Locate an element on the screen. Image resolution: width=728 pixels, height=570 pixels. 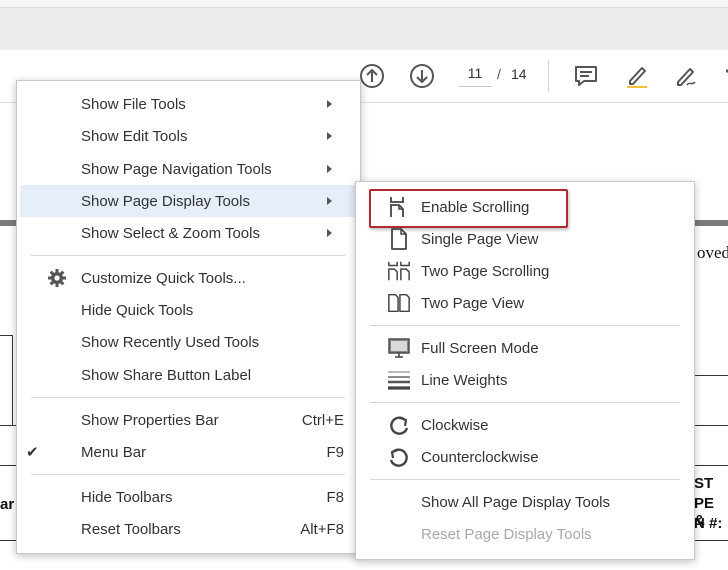
menu-item-show-properties-bar: Show Properties Bar Ctrl+E is located at coordinates (188, 420).